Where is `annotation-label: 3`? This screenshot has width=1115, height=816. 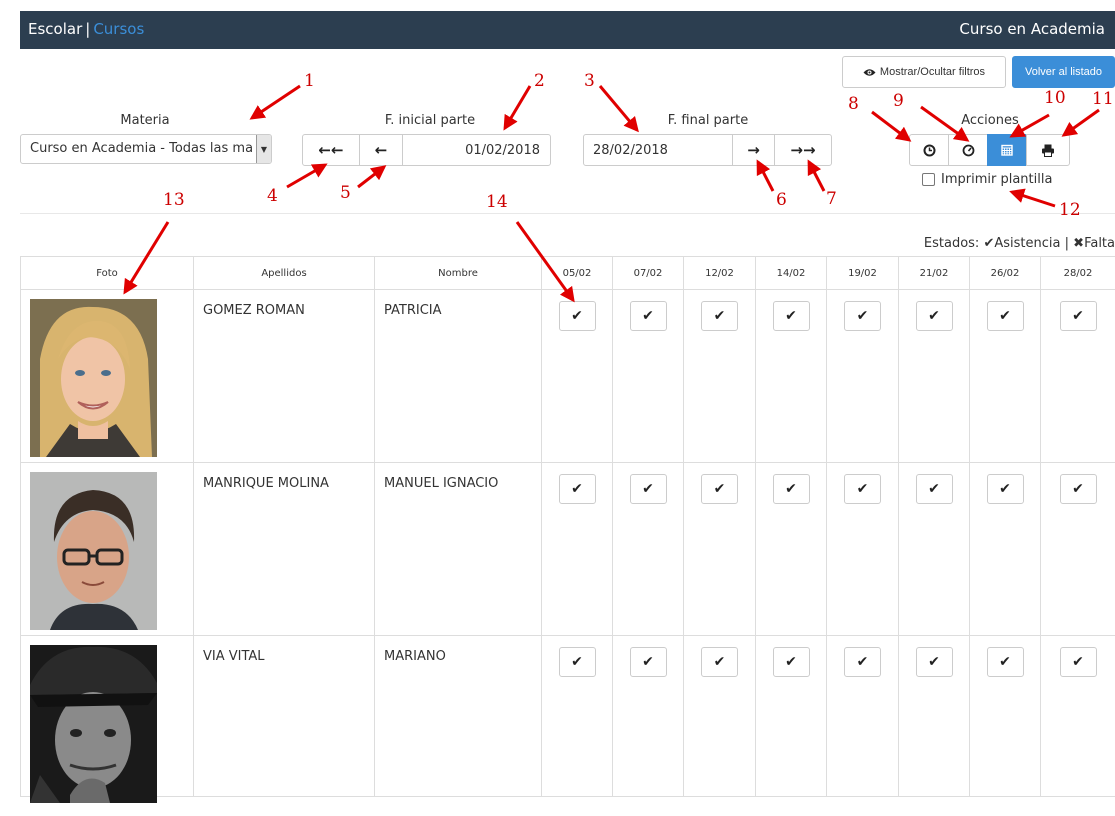
annotation-label: 3 is located at coordinates (589, 81).